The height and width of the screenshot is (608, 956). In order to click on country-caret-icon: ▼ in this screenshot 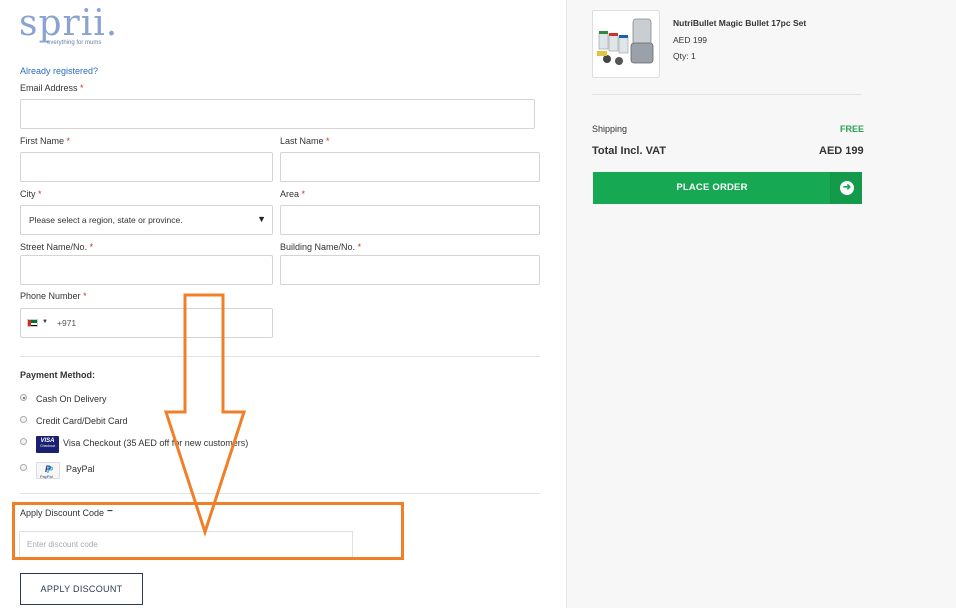, I will do `click(45, 322)`.